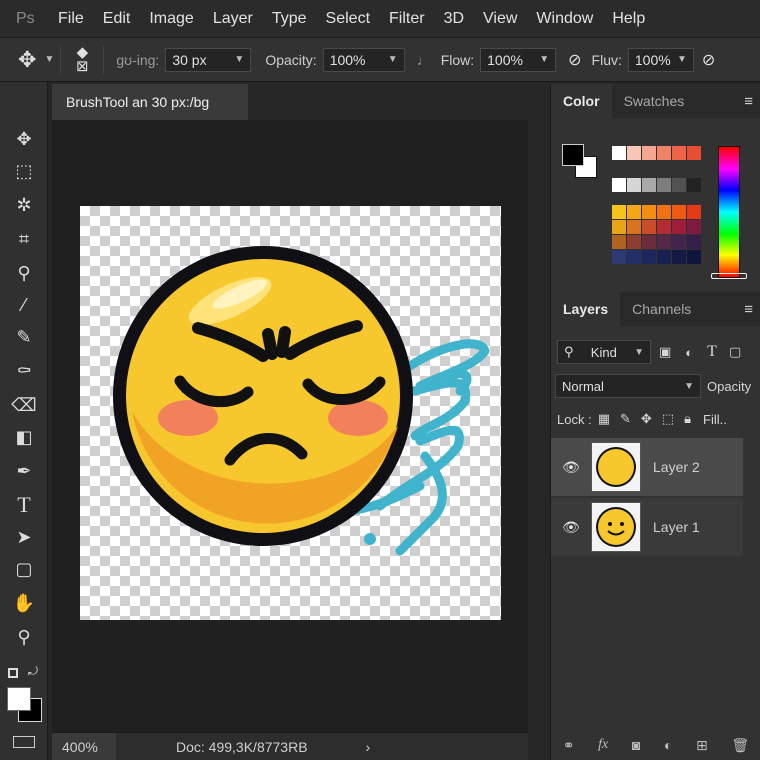 This screenshot has width=760, height=760. What do you see at coordinates (661, 309) in the screenshot?
I see `tab-channels: Channels` at bounding box center [661, 309].